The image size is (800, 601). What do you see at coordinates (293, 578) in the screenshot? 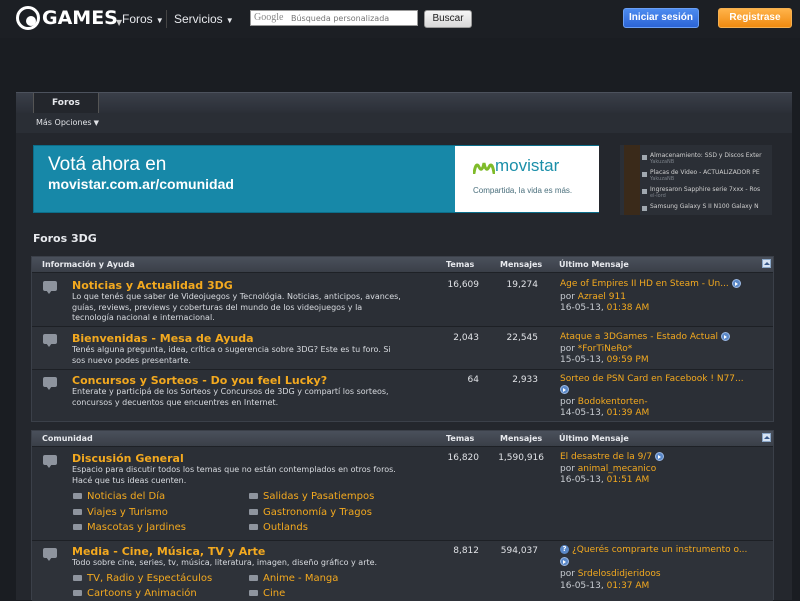
I see `subforum-link: Anime - Manga` at bounding box center [293, 578].